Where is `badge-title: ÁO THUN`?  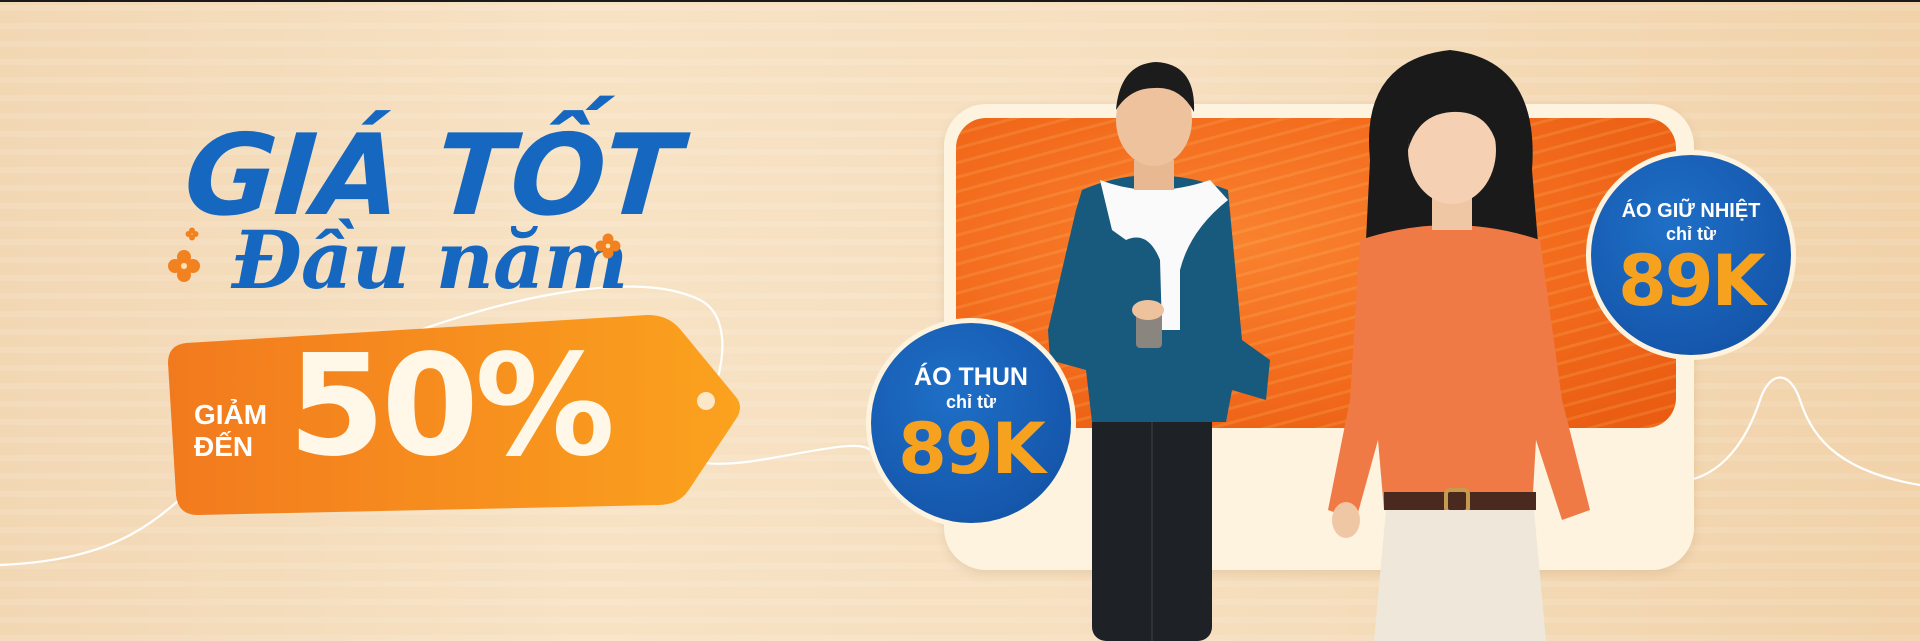
badge-title: ÁO THUN is located at coordinates (971, 377).